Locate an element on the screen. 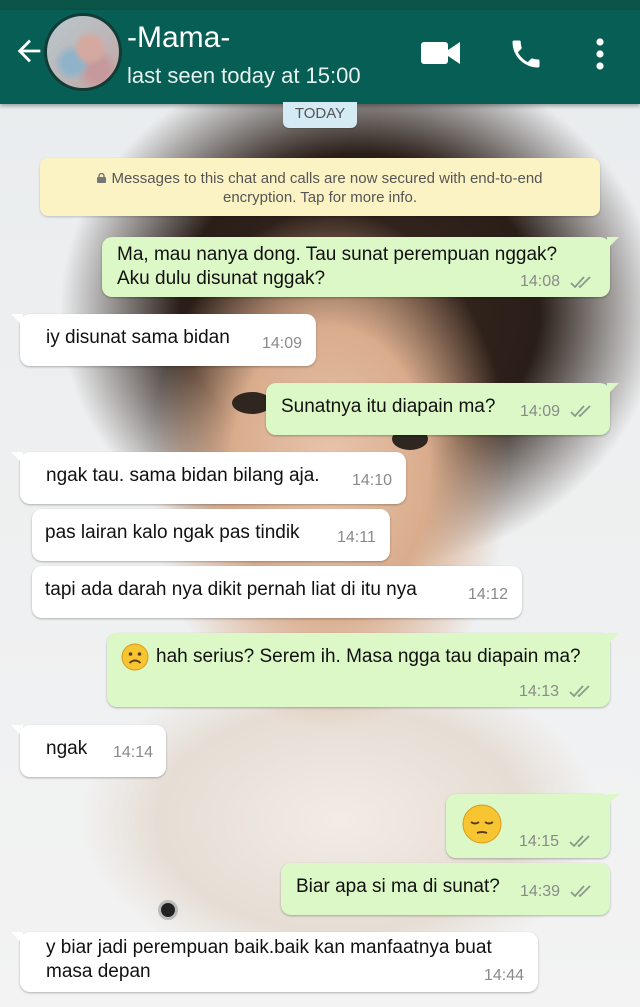  wallpaper-shirt-button is located at coordinates (168, 910).